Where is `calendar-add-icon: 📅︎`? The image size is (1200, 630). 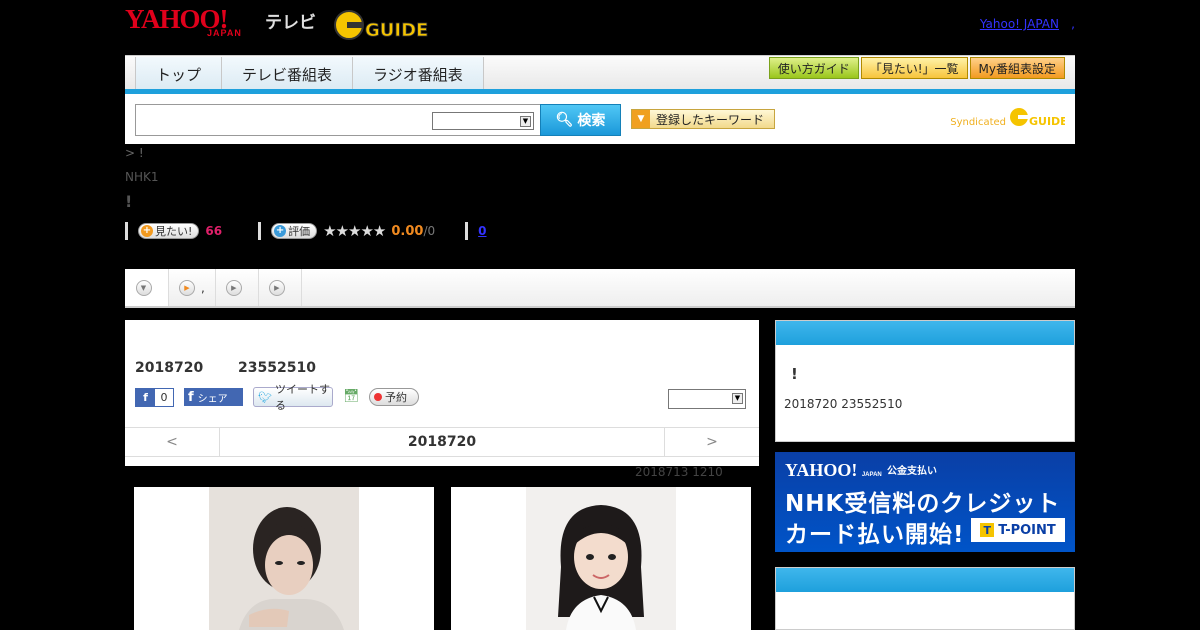
calendar-add-icon: 📅︎ is located at coordinates (351, 397).